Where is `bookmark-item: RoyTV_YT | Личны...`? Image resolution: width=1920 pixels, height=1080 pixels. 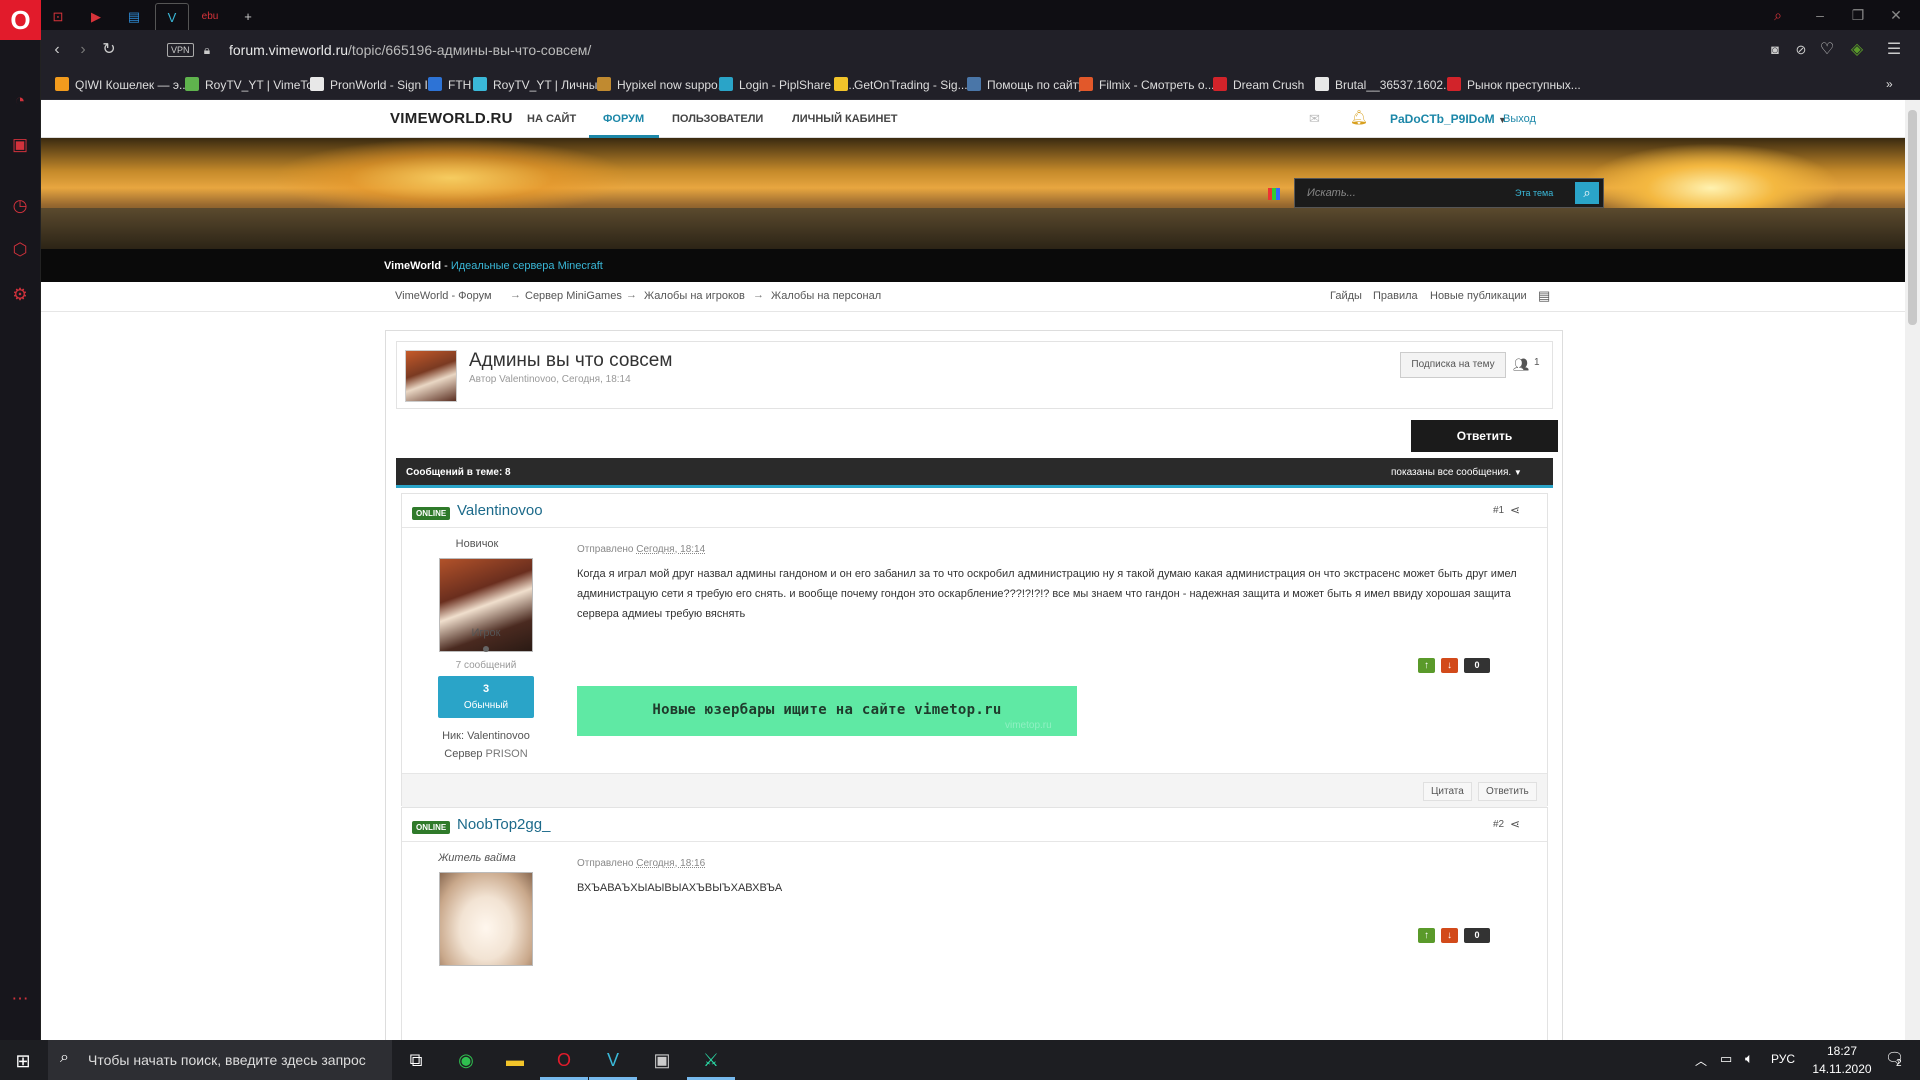
bookmark-item: RoyTV_YT | Личны... is located at coordinates (540, 84).